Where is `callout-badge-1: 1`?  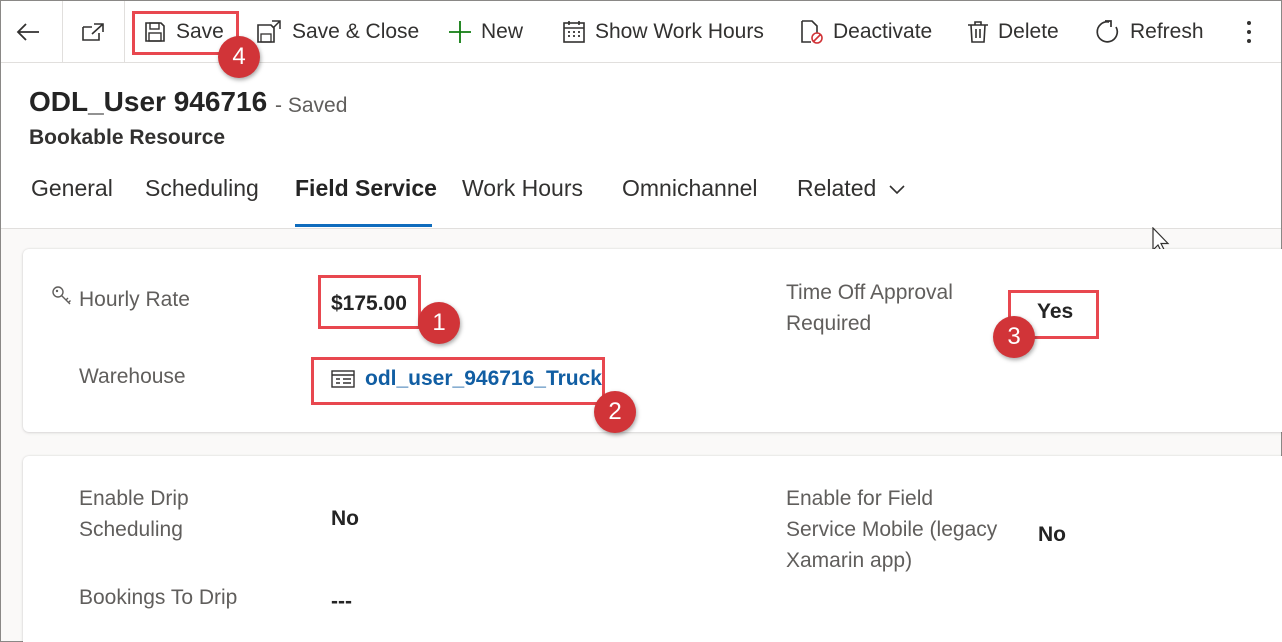
callout-badge-1: 1 is located at coordinates (439, 323).